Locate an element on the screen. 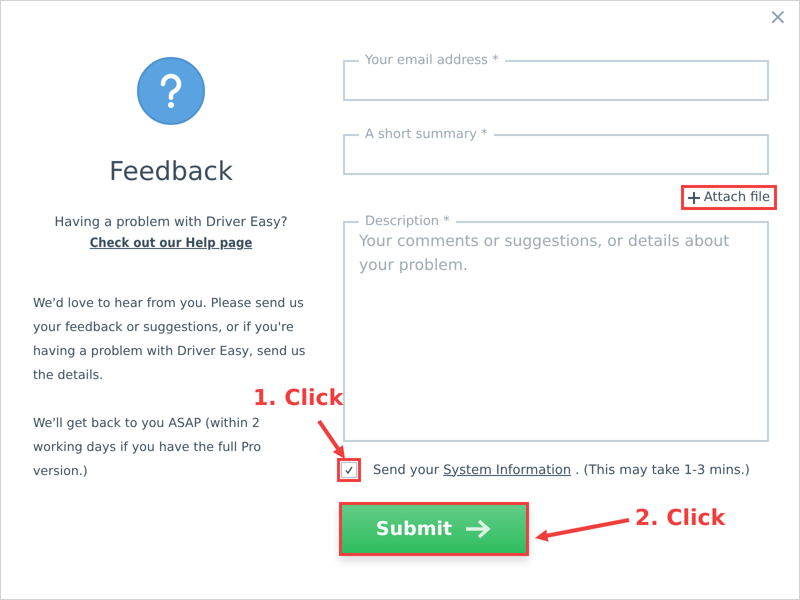  help-link: Check out our Help page is located at coordinates (171, 243).